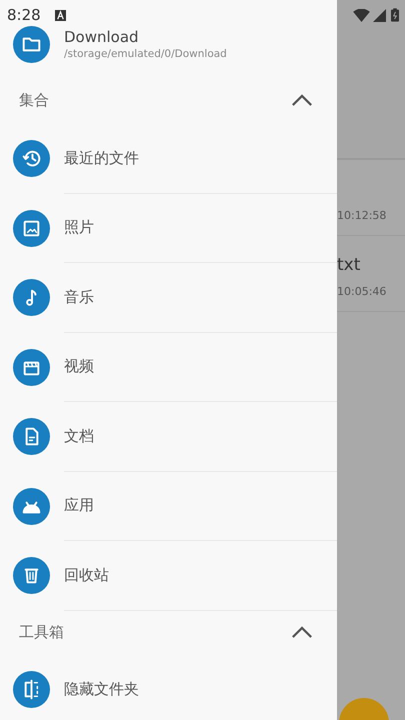 The height and width of the screenshot is (720, 405). I want to click on history-icon, so click(31, 159).